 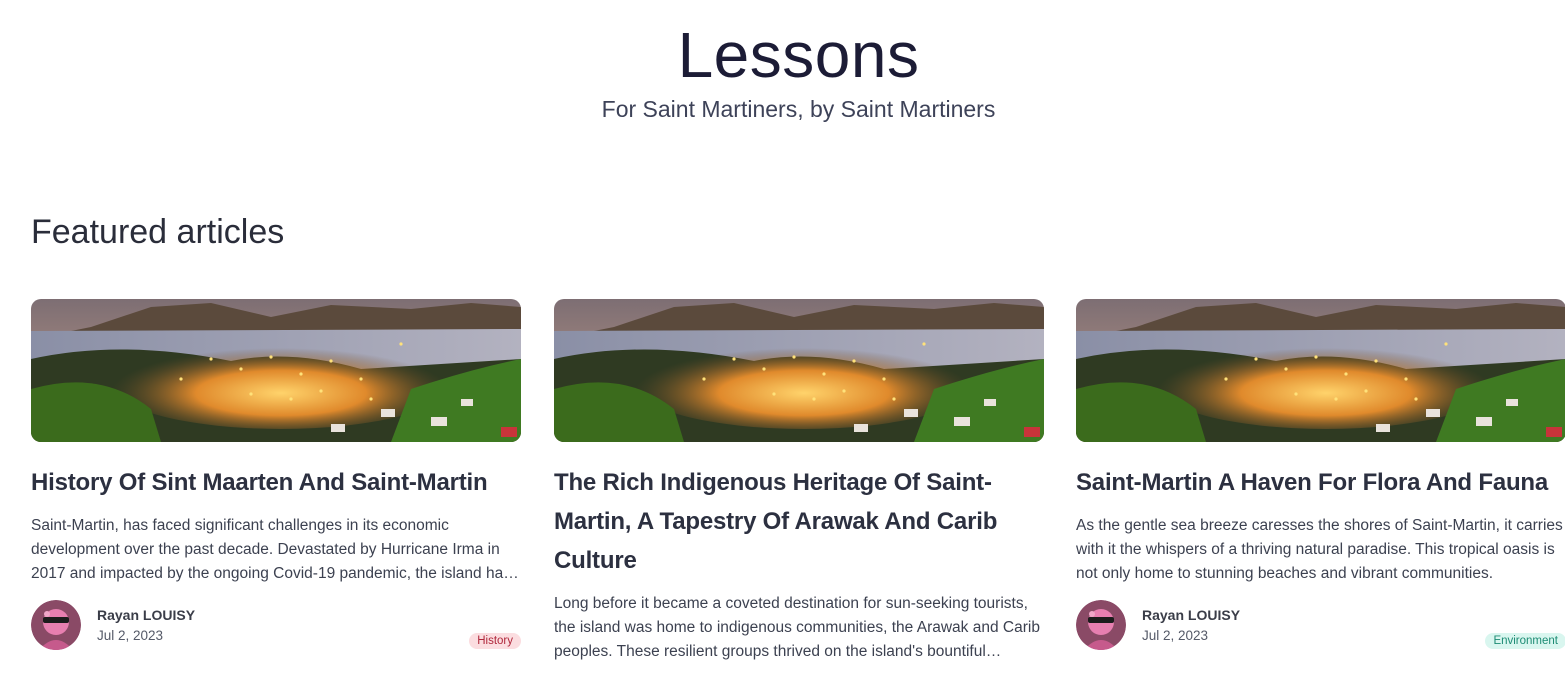 I want to click on category-tag: Environment, so click(x=1525, y=641).